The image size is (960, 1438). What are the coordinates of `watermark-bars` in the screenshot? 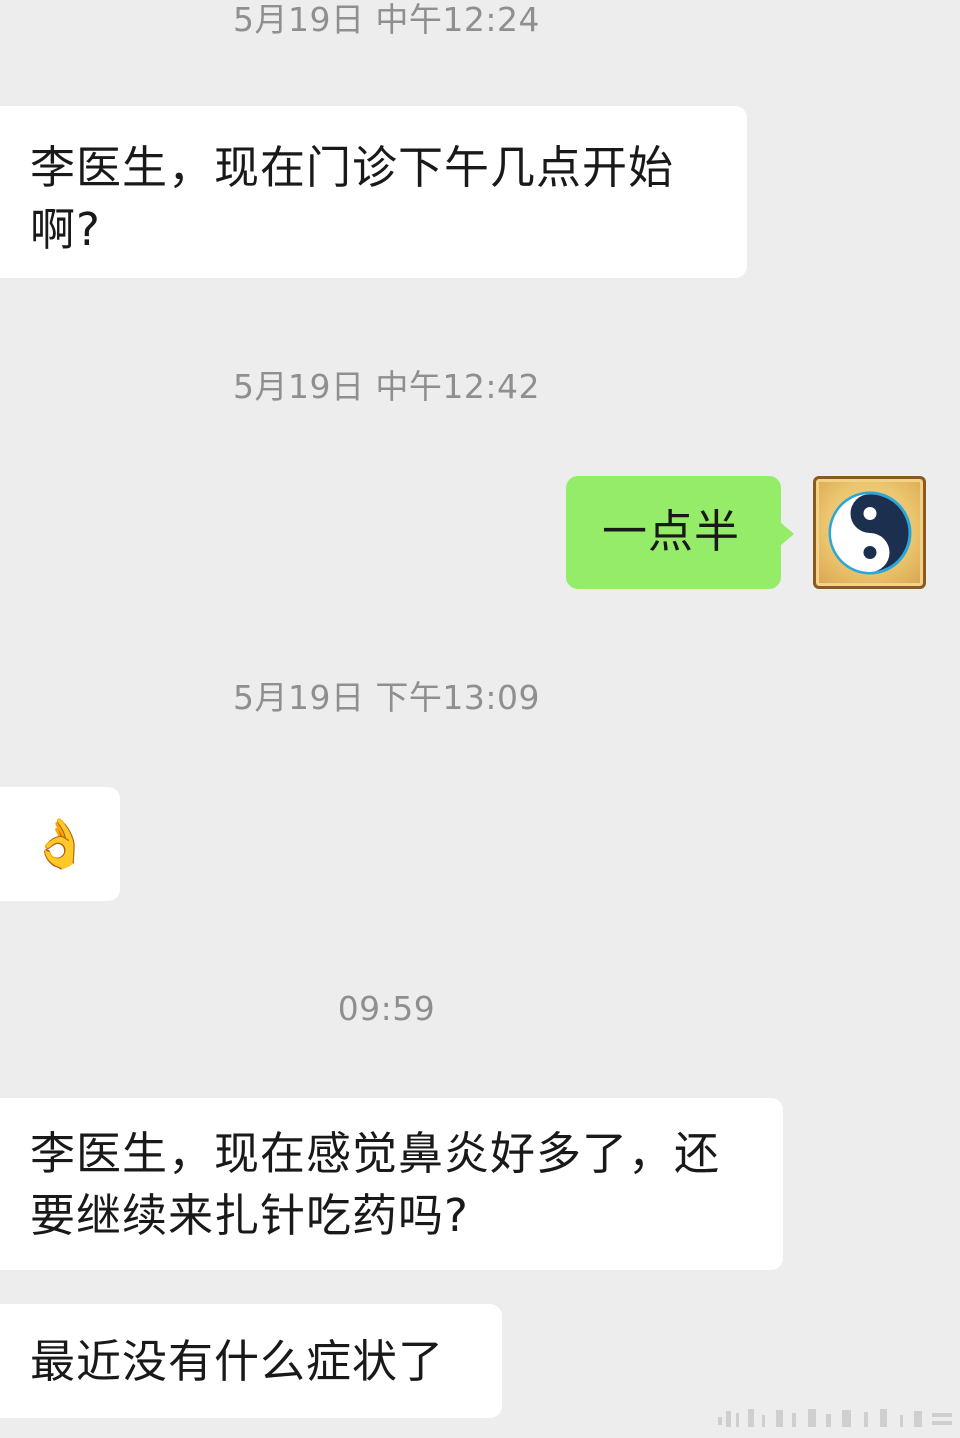 It's located at (835, 1418).